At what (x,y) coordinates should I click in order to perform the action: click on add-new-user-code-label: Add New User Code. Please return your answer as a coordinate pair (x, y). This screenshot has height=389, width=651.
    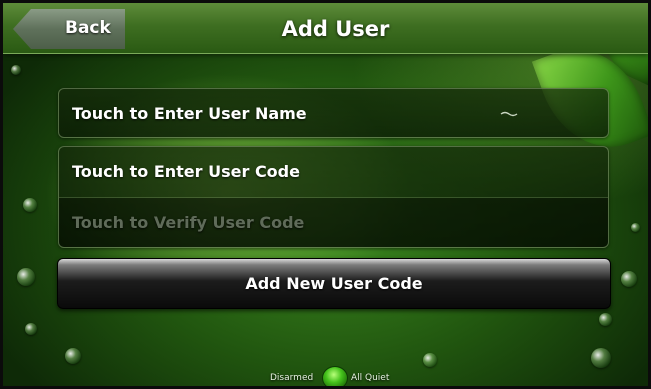
    Looking at the image, I should click on (334, 283).